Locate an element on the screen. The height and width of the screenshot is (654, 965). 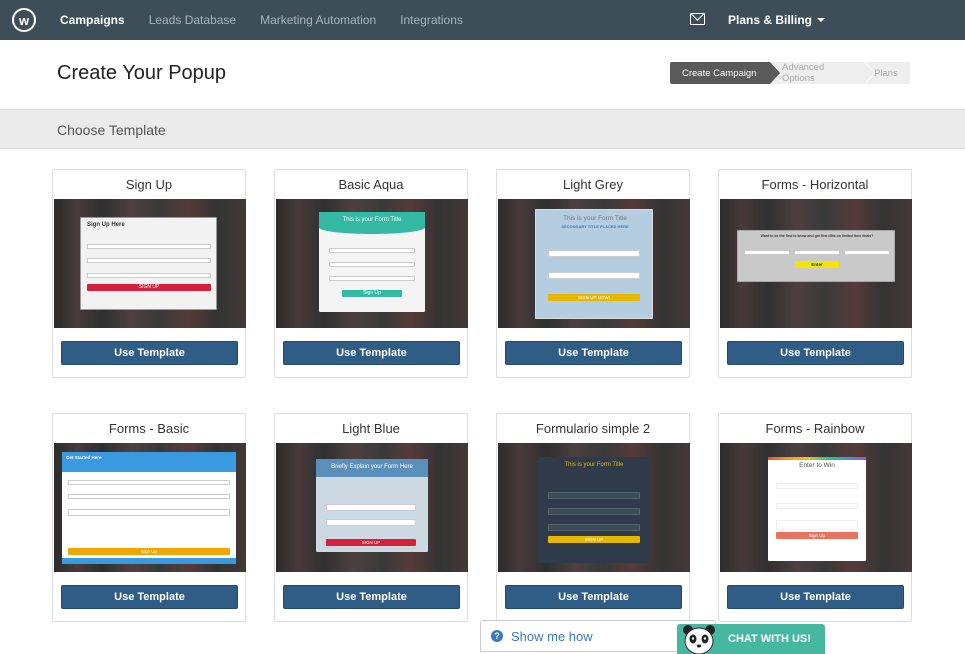
progress-steps: Create Campaign Advanced Options Plans is located at coordinates (790, 73).